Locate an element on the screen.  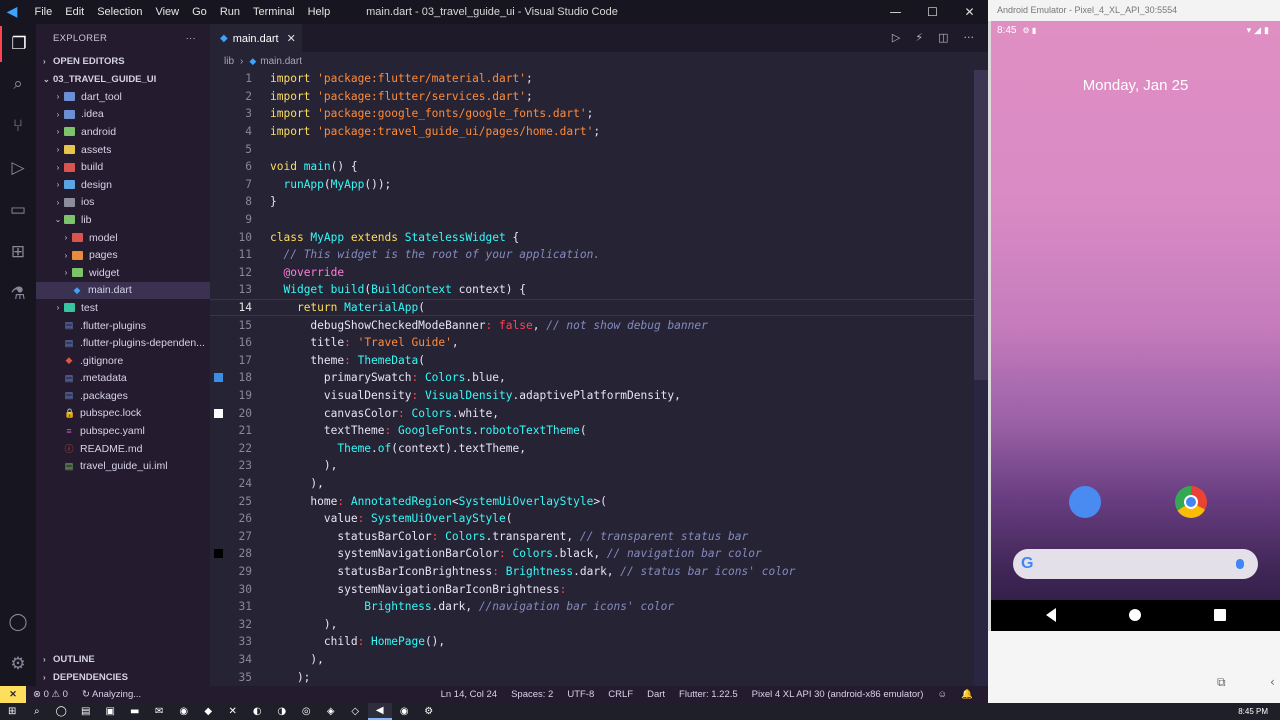
menu-help: Help is located at coordinates (319, 12).